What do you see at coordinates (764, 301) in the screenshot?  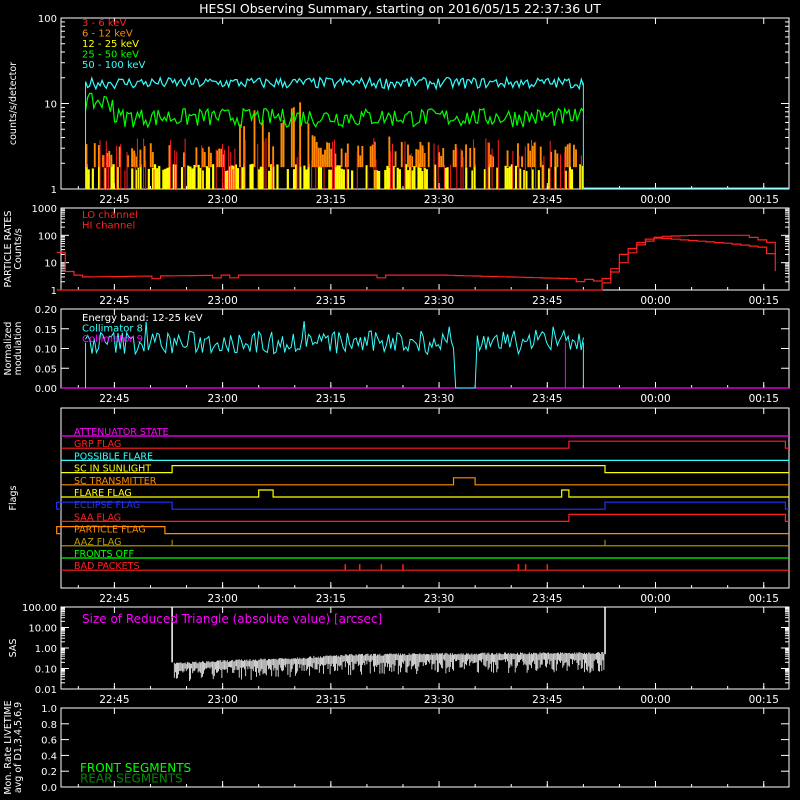 I see `time-tick-label: 00:15` at bounding box center [764, 301].